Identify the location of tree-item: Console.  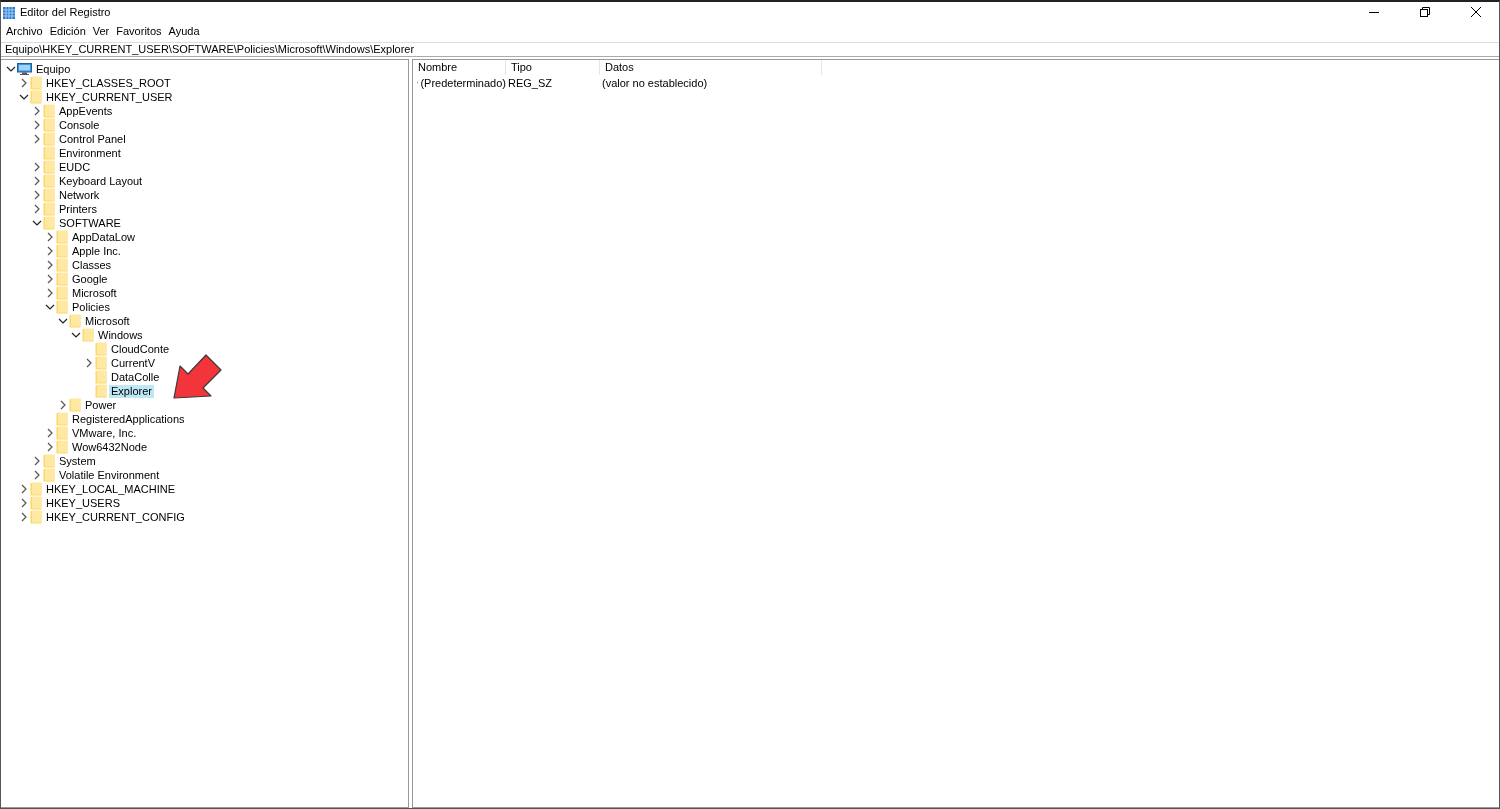
(79, 125).